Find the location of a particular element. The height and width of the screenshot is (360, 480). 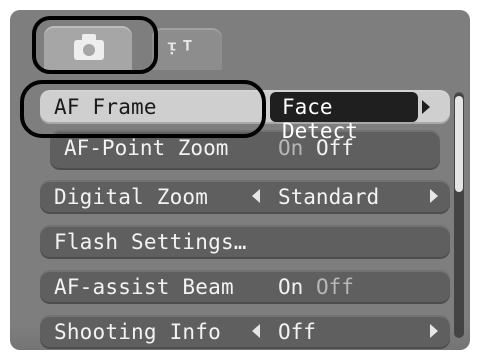

menu-item-shooting-info: Shooting Info Off is located at coordinates (245, 332).